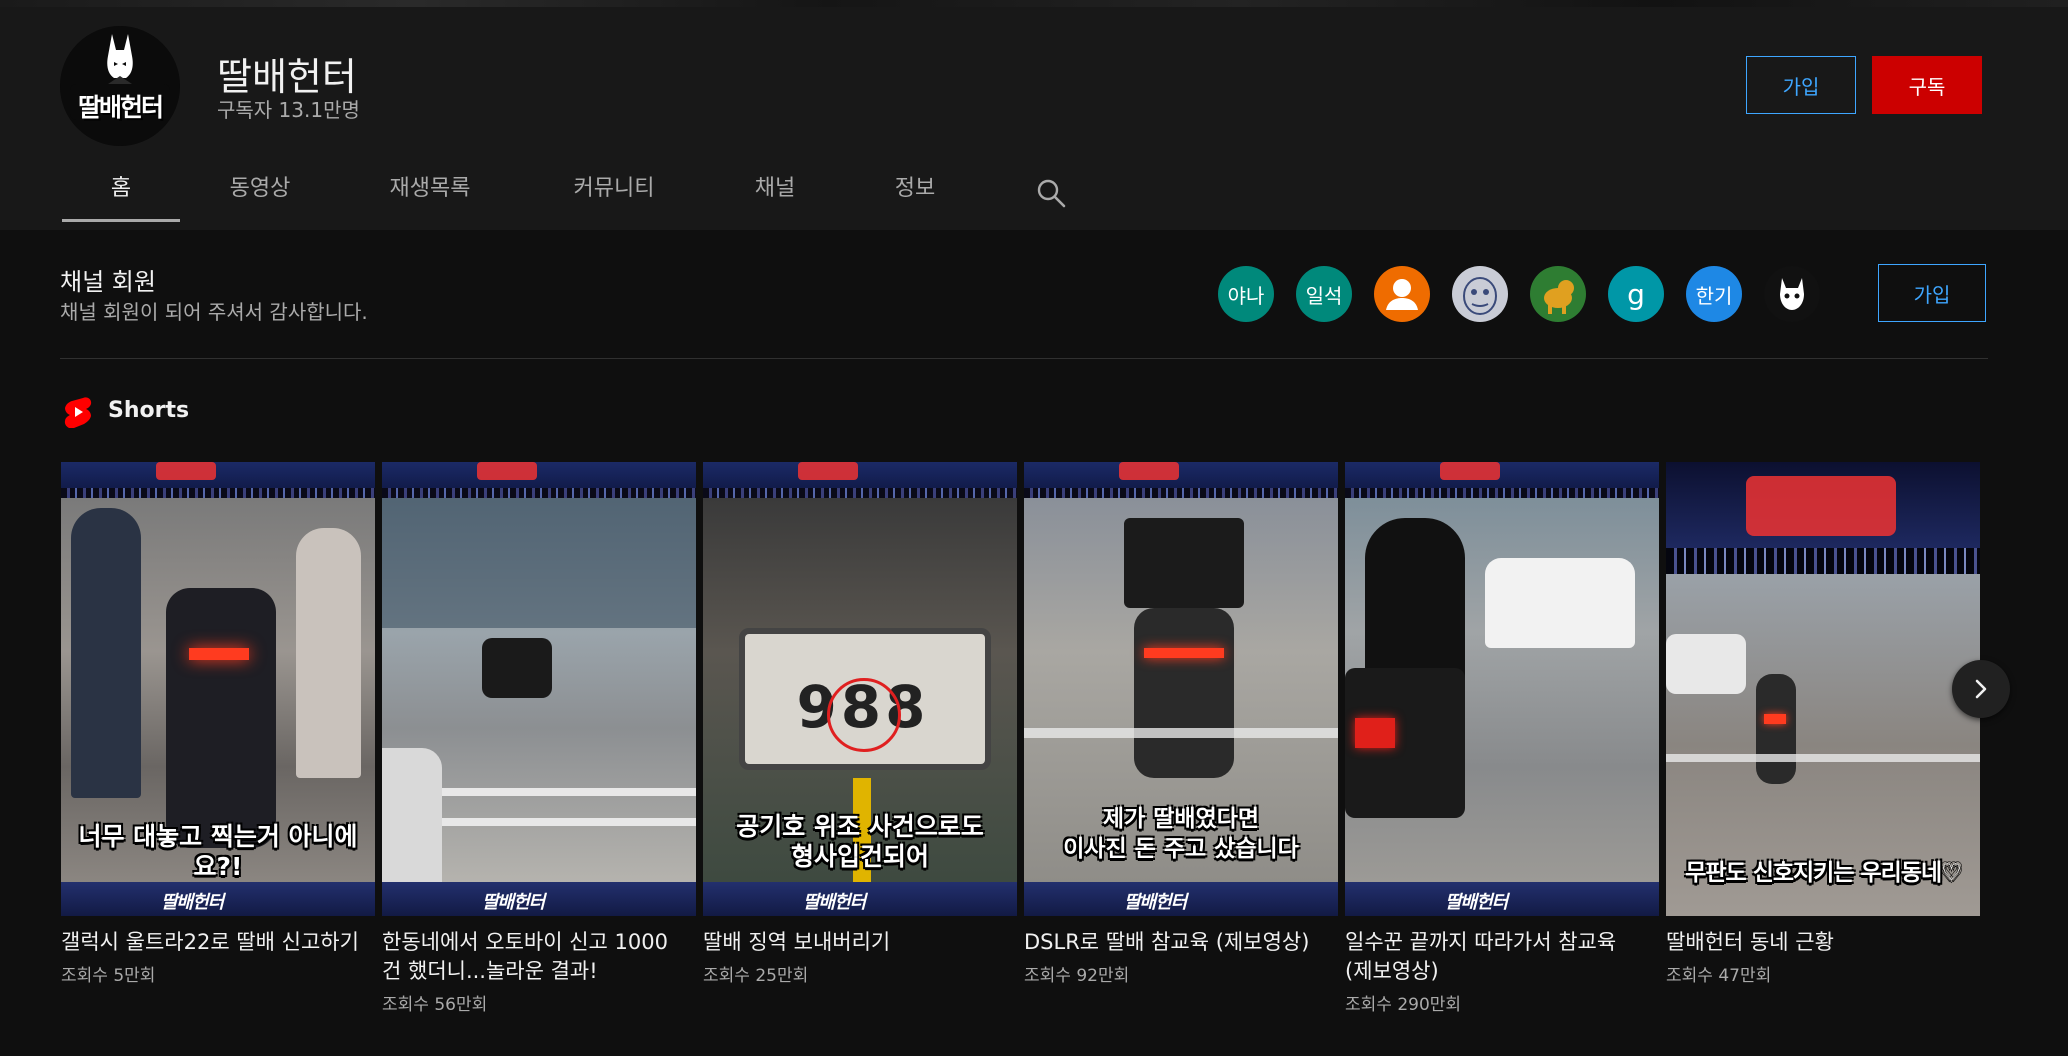  What do you see at coordinates (108, 976) in the screenshot?
I see `short-views: 조회수 5만회` at bounding box center [108, 976].